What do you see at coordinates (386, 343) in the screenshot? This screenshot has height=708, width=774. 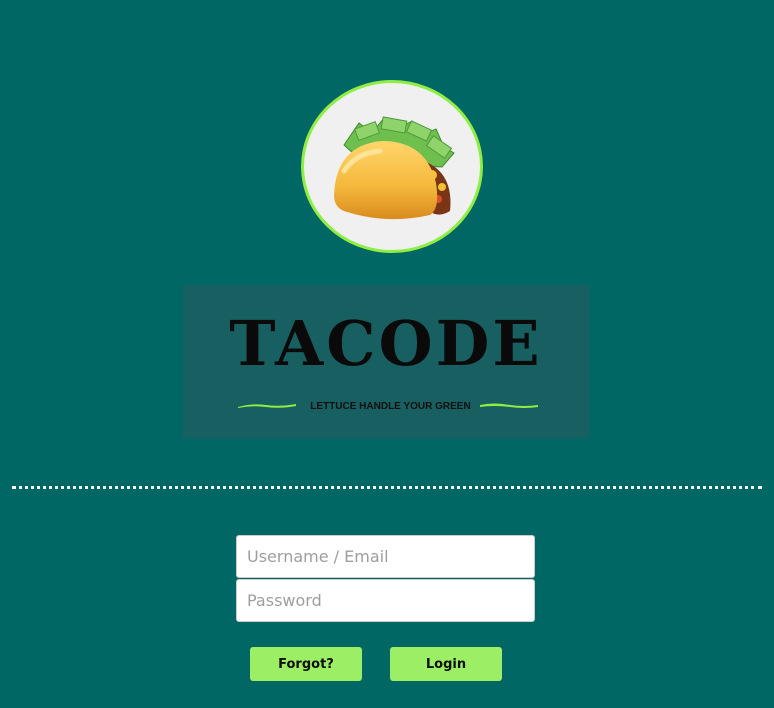 I see `brand-title: TACODE` at bounding box center [386, 343].